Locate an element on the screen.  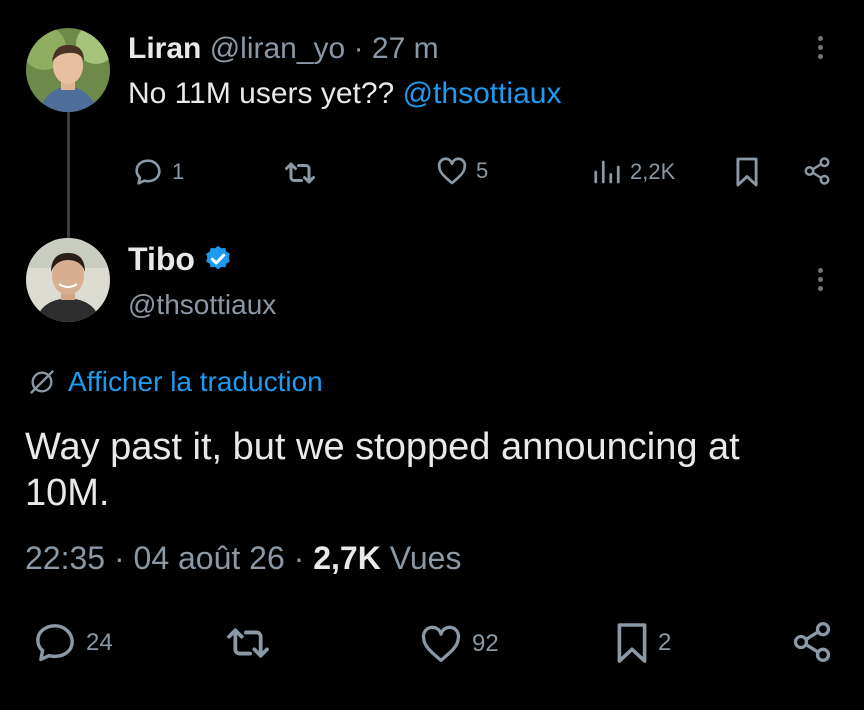
reply-views-count: 2,2K is located at coordinates (653, 171).